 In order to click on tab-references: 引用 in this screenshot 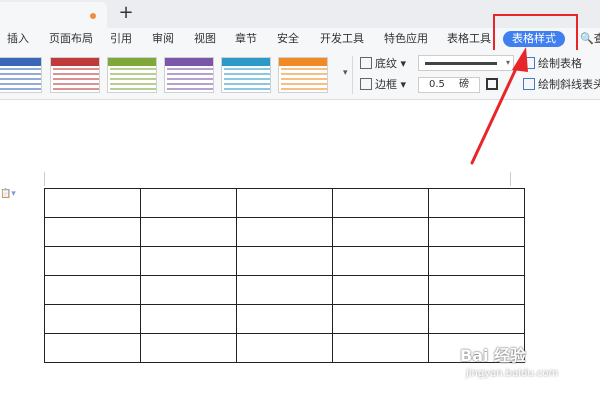, I will do `click(121, 39)`.